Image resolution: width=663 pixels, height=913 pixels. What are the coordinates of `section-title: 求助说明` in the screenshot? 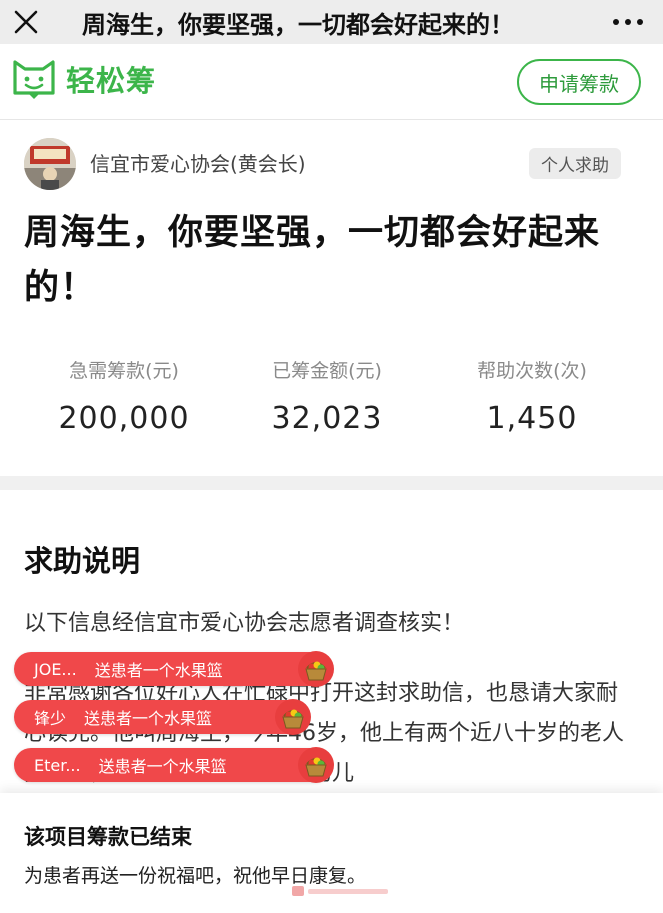 It's located at (82, 561).